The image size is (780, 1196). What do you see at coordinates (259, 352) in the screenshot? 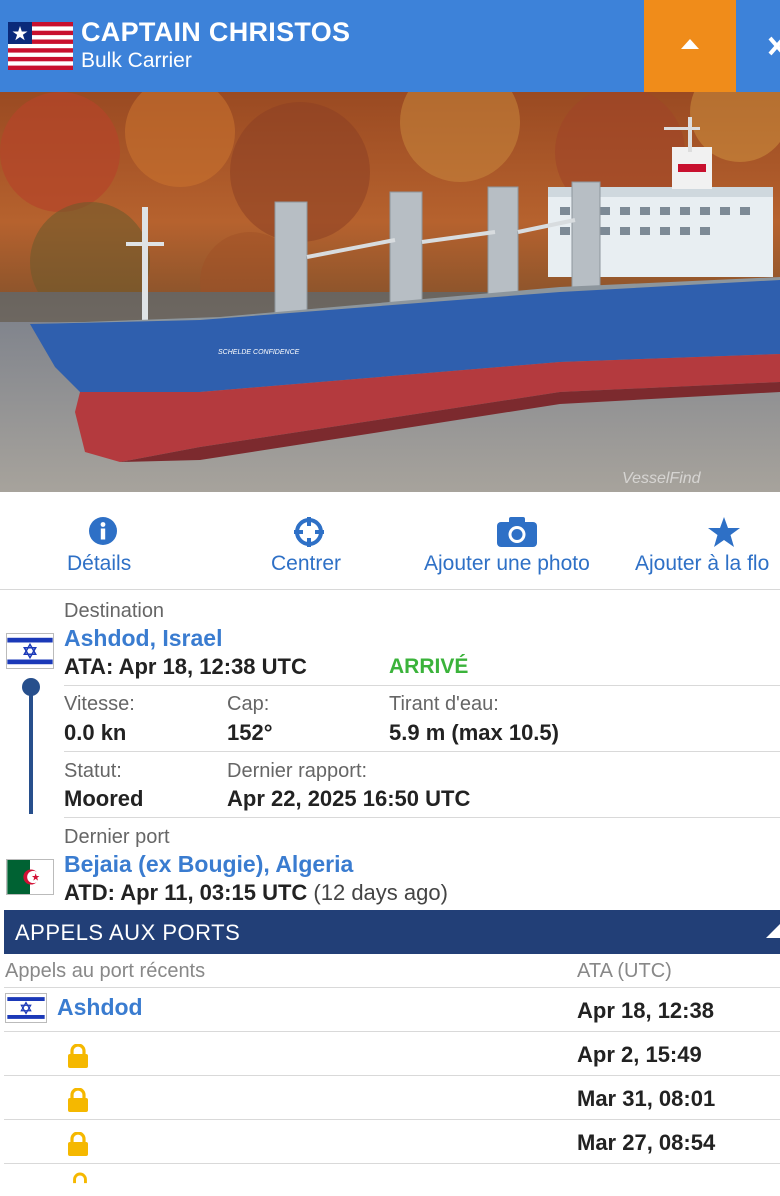
I see `hull-name: SCHELDE CONFIDENCE` at bounding box center [259, 352].